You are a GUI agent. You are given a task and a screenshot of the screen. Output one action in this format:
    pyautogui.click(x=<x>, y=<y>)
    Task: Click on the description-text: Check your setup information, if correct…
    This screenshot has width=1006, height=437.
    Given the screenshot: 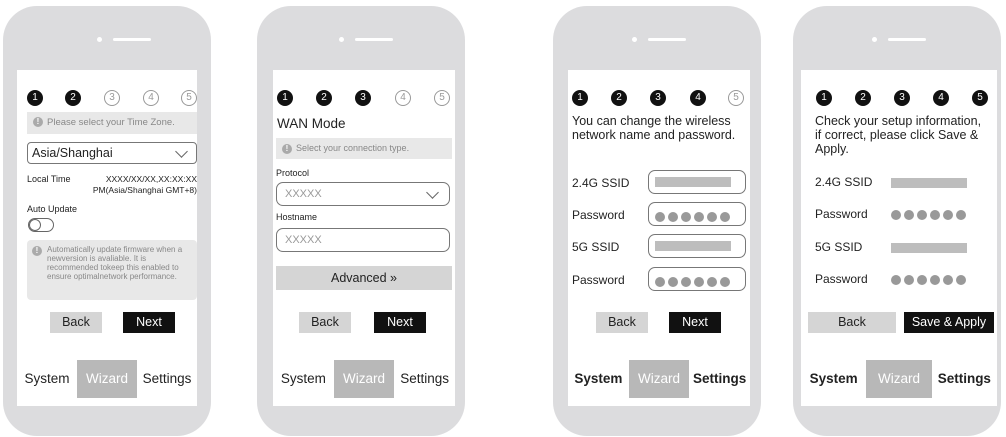 What is the action you would take?
    pyautogui.click(x=898, y=135)
    